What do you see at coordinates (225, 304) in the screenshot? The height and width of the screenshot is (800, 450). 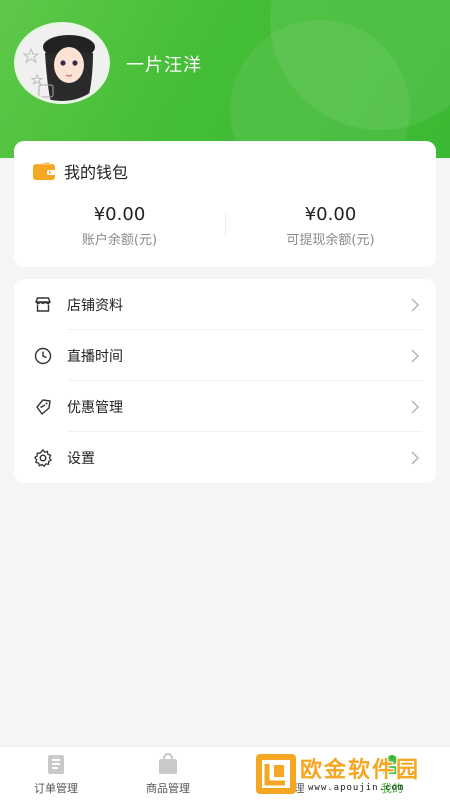 I see `menu-item-store-info: 店铺资料` at bounding box center [225, 304].